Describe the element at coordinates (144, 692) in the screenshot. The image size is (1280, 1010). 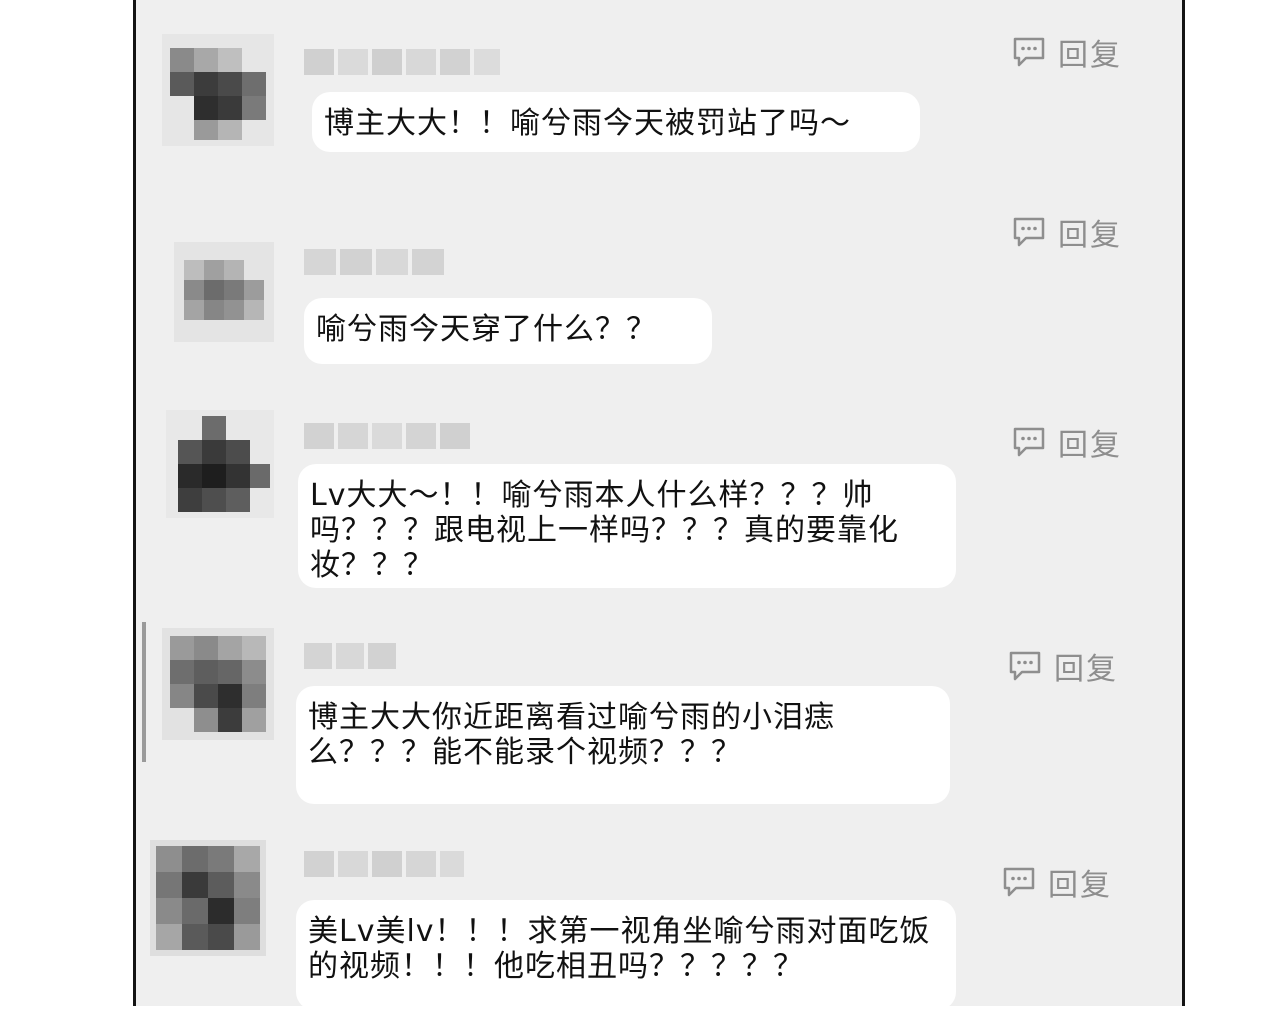
I see `scroll-indicator` at that location.